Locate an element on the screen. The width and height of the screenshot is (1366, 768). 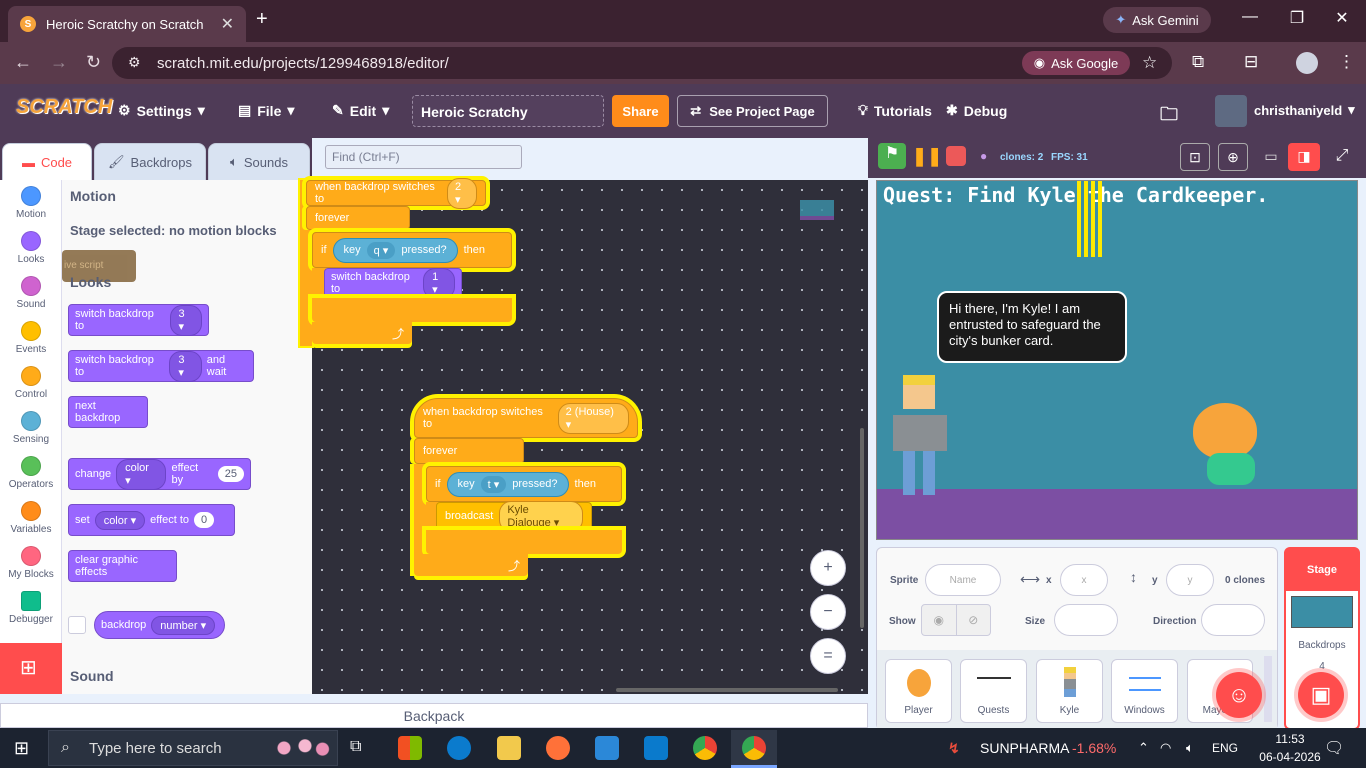
tutorials-button: 💡︎ Tutorials is located at coordinates (895, 110).